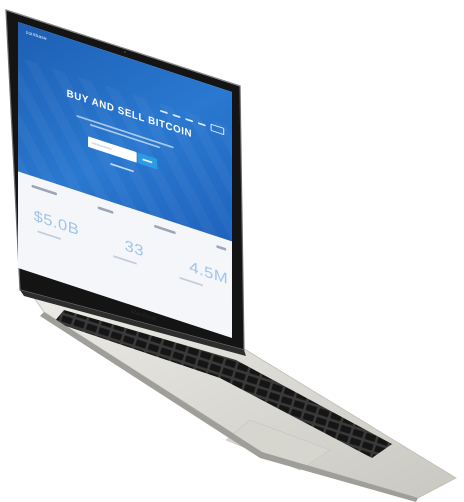 The image size is (464, 502). Describe the element at coordinates (134, 248) in the screenshot. I see `stat-value: 33` at that location.